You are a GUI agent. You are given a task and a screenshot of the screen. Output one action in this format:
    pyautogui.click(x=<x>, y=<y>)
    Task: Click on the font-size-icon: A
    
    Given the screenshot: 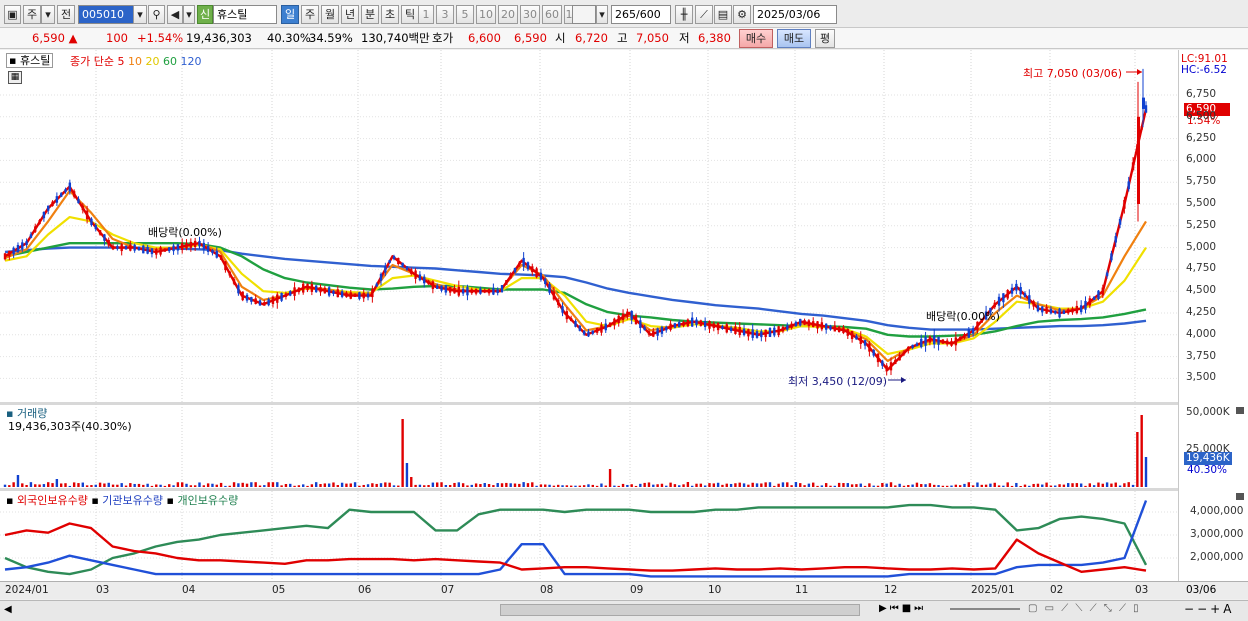 What is the action you would take?
    pyautogui.click(x=1228, y=609)
    